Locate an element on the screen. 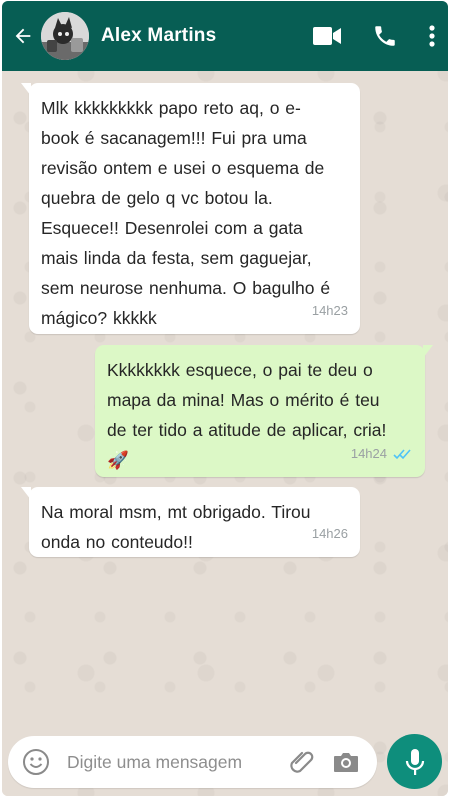 Image resolution: width=450 pixels, height=798 pixels. video-call-button is located at coordinates (327, 36).